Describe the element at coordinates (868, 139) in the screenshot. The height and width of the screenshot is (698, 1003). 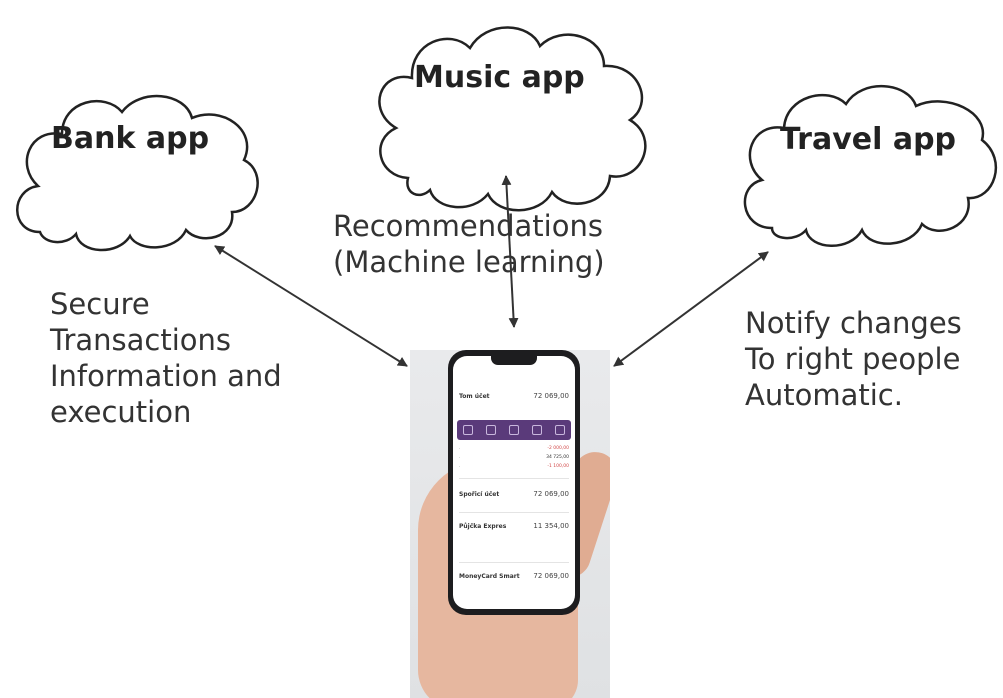
I see `travel-app-label: Travel app` at that location.